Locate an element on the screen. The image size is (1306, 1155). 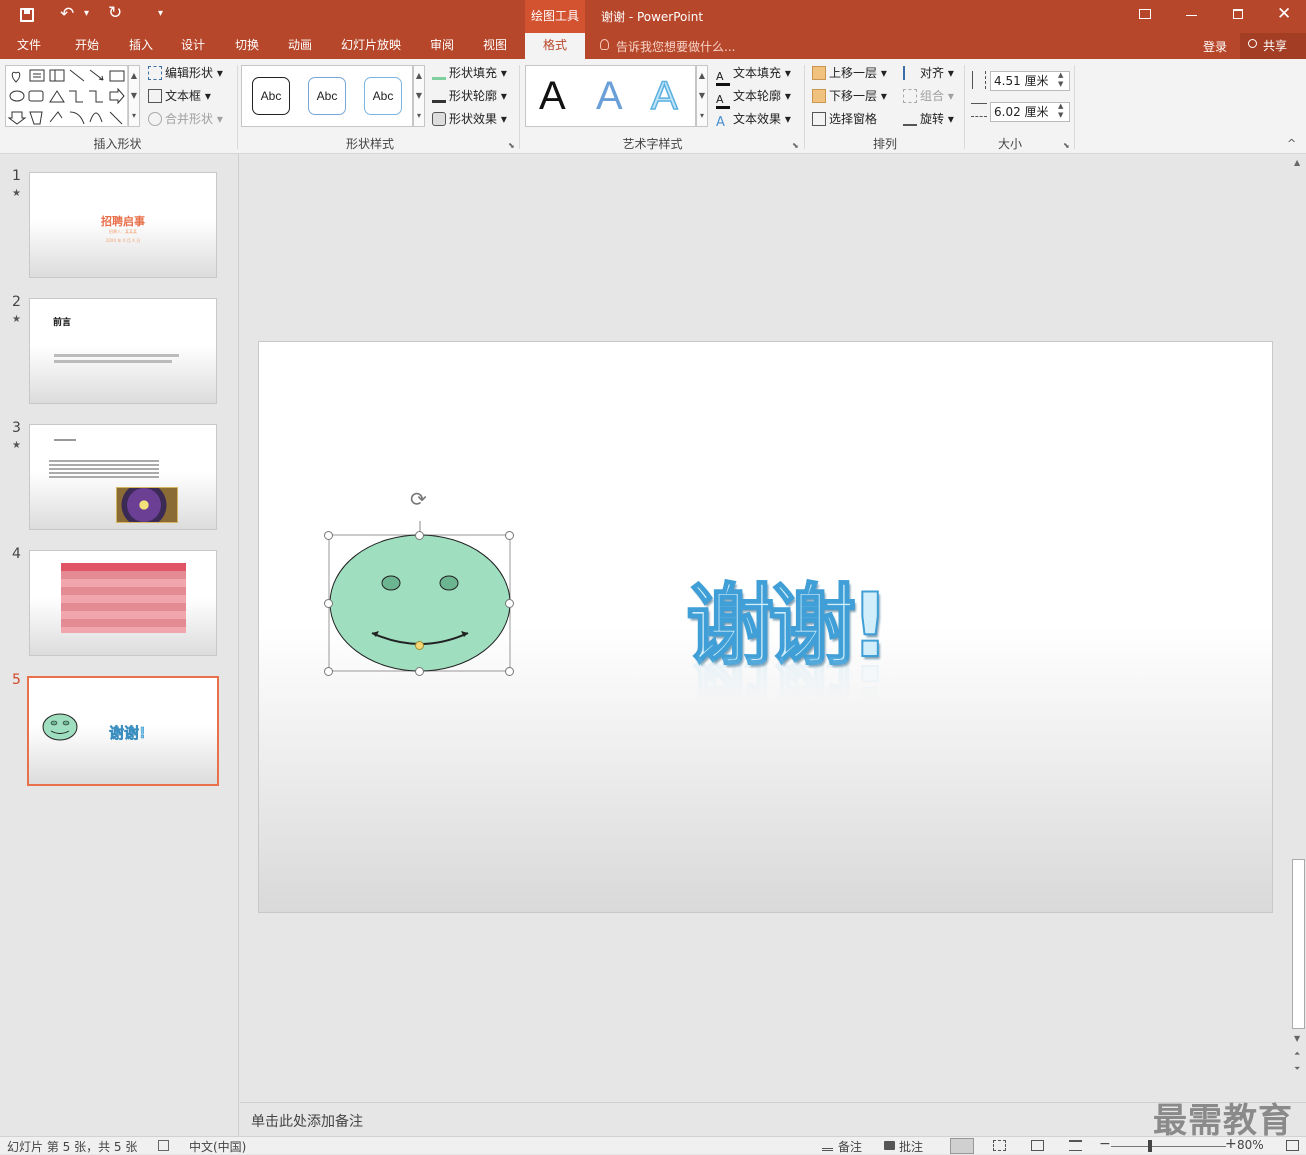
tab-slideshow: 幻灯片放映 is located at coordinates (371, 46).